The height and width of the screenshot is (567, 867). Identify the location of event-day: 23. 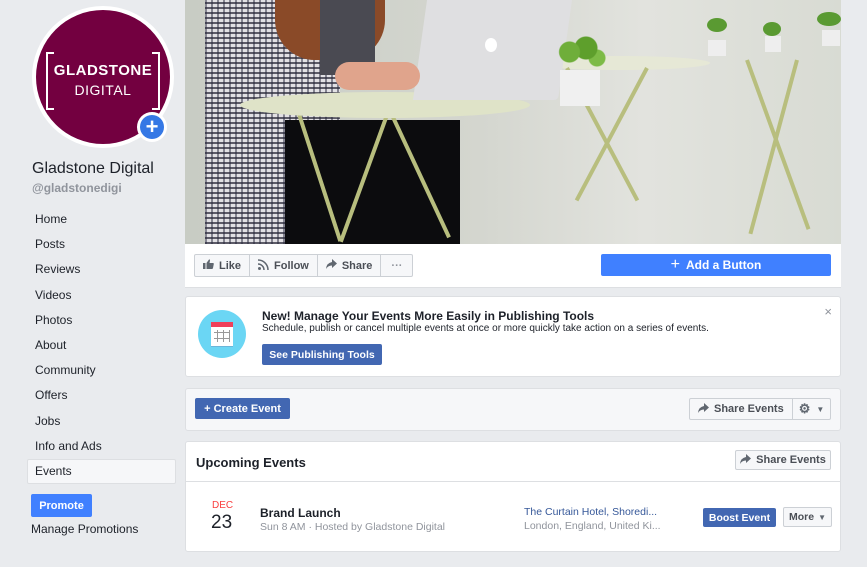
(222, 522).